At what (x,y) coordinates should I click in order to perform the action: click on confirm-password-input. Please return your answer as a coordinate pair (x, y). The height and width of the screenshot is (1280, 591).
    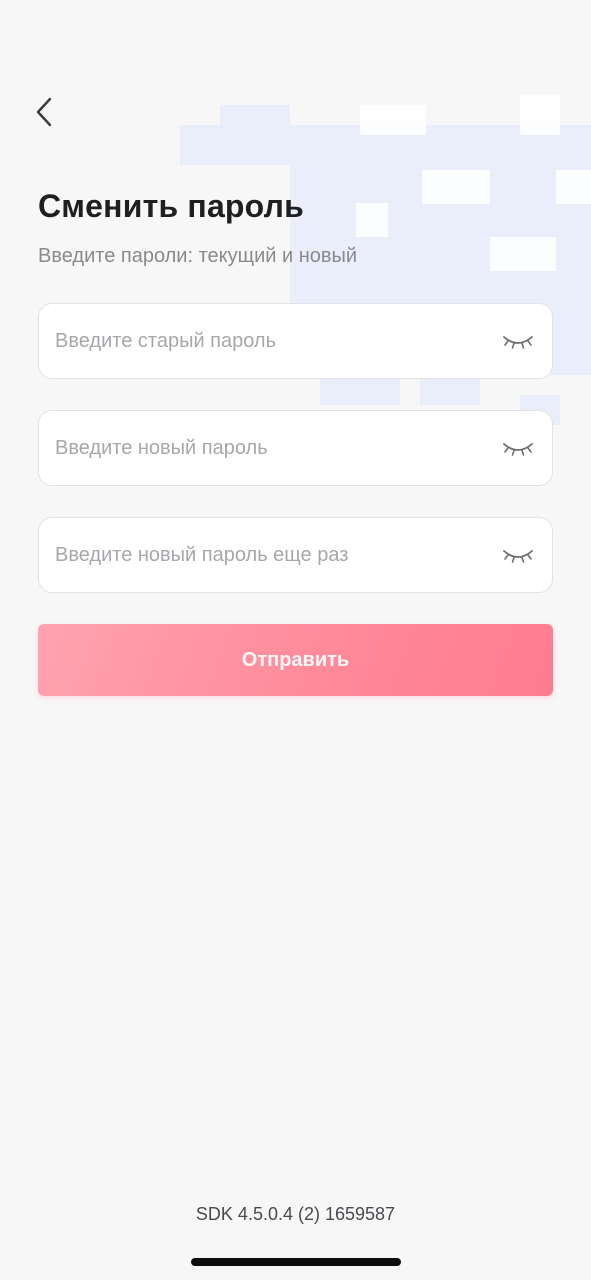
    Looking at the image, I should click on (277, 555).